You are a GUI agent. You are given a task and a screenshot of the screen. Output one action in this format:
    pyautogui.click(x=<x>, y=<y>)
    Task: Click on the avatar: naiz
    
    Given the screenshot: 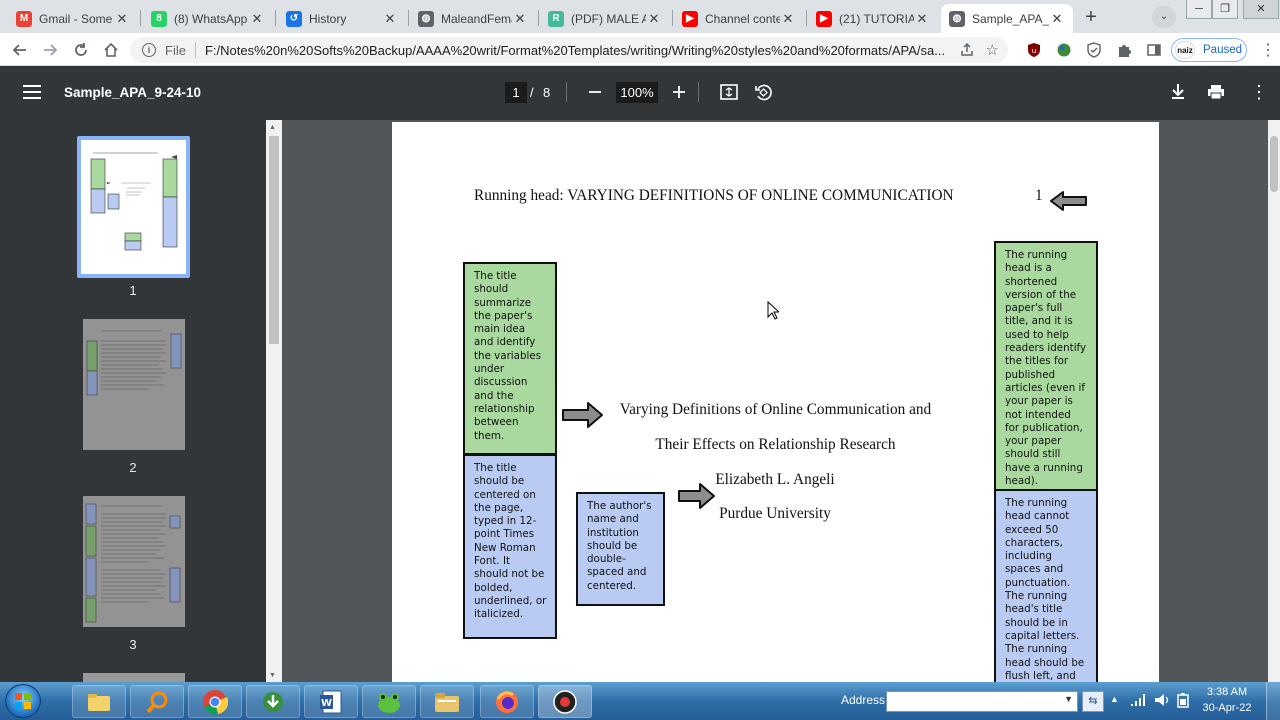 What is the action you would take?
    pyautogui.click(x=1185, y=50)
    